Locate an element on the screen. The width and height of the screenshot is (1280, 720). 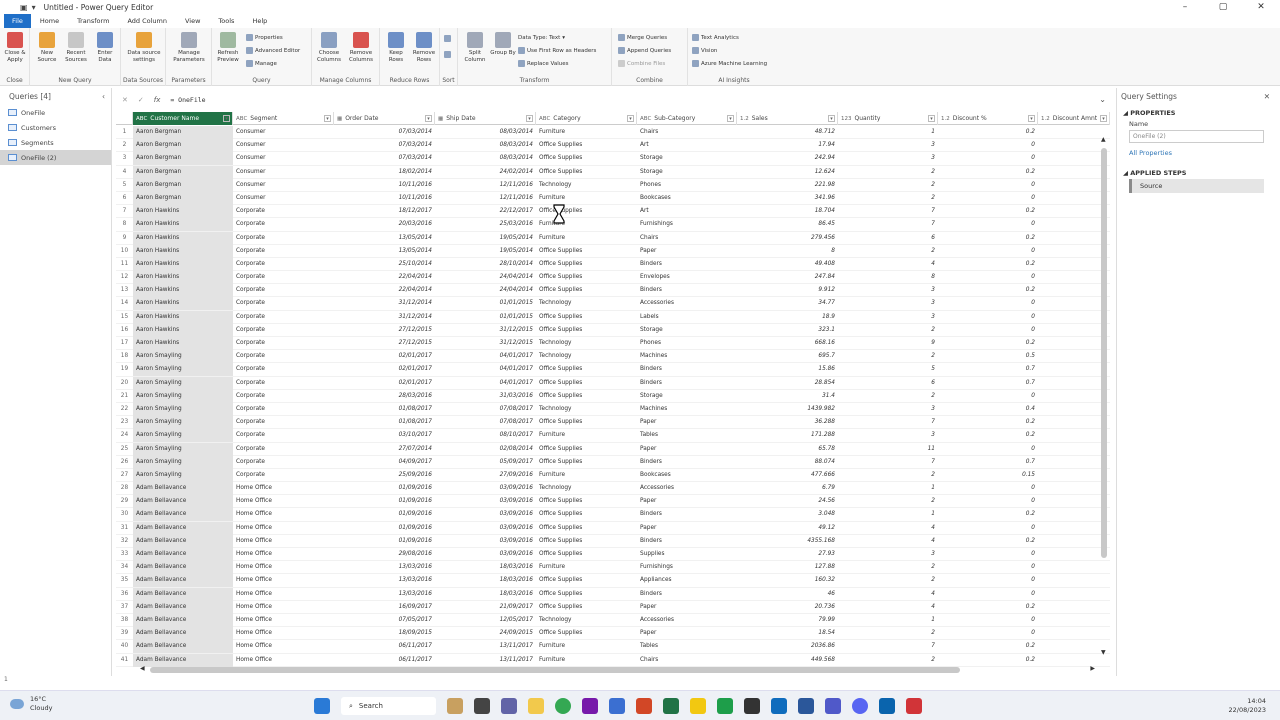
remove-rows-button: Remove Rows is located at coordinates (424, 48).